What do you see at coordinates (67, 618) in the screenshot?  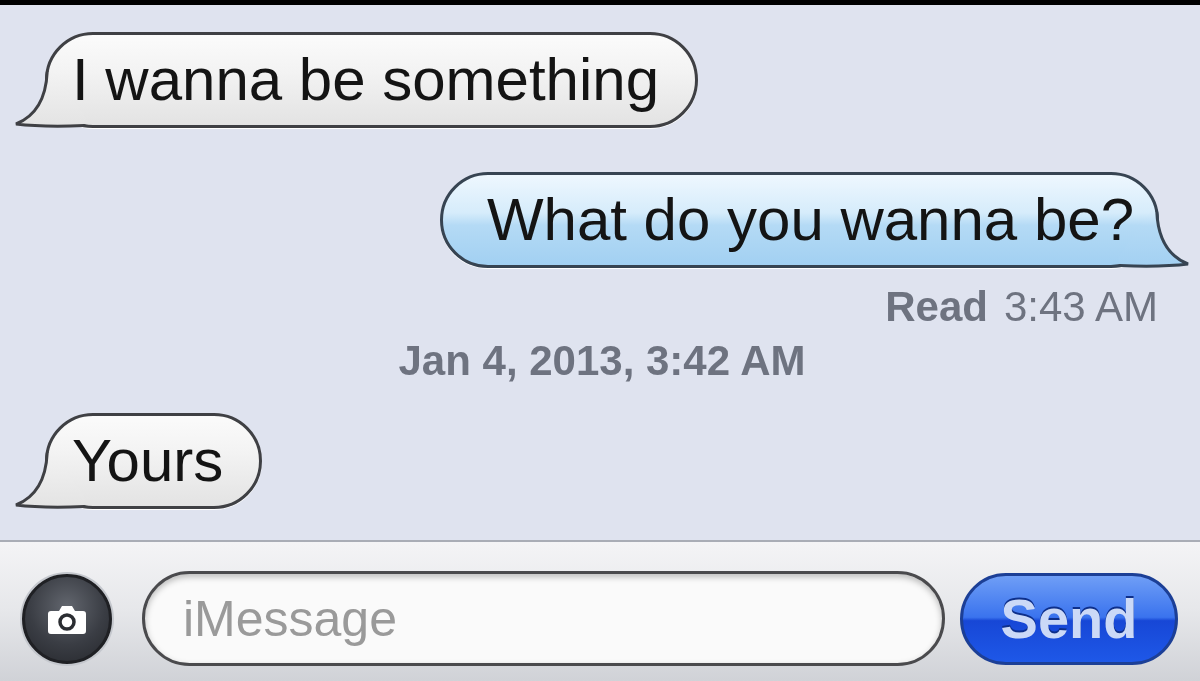 I see `camera-button` at bounding box center [67, 618].